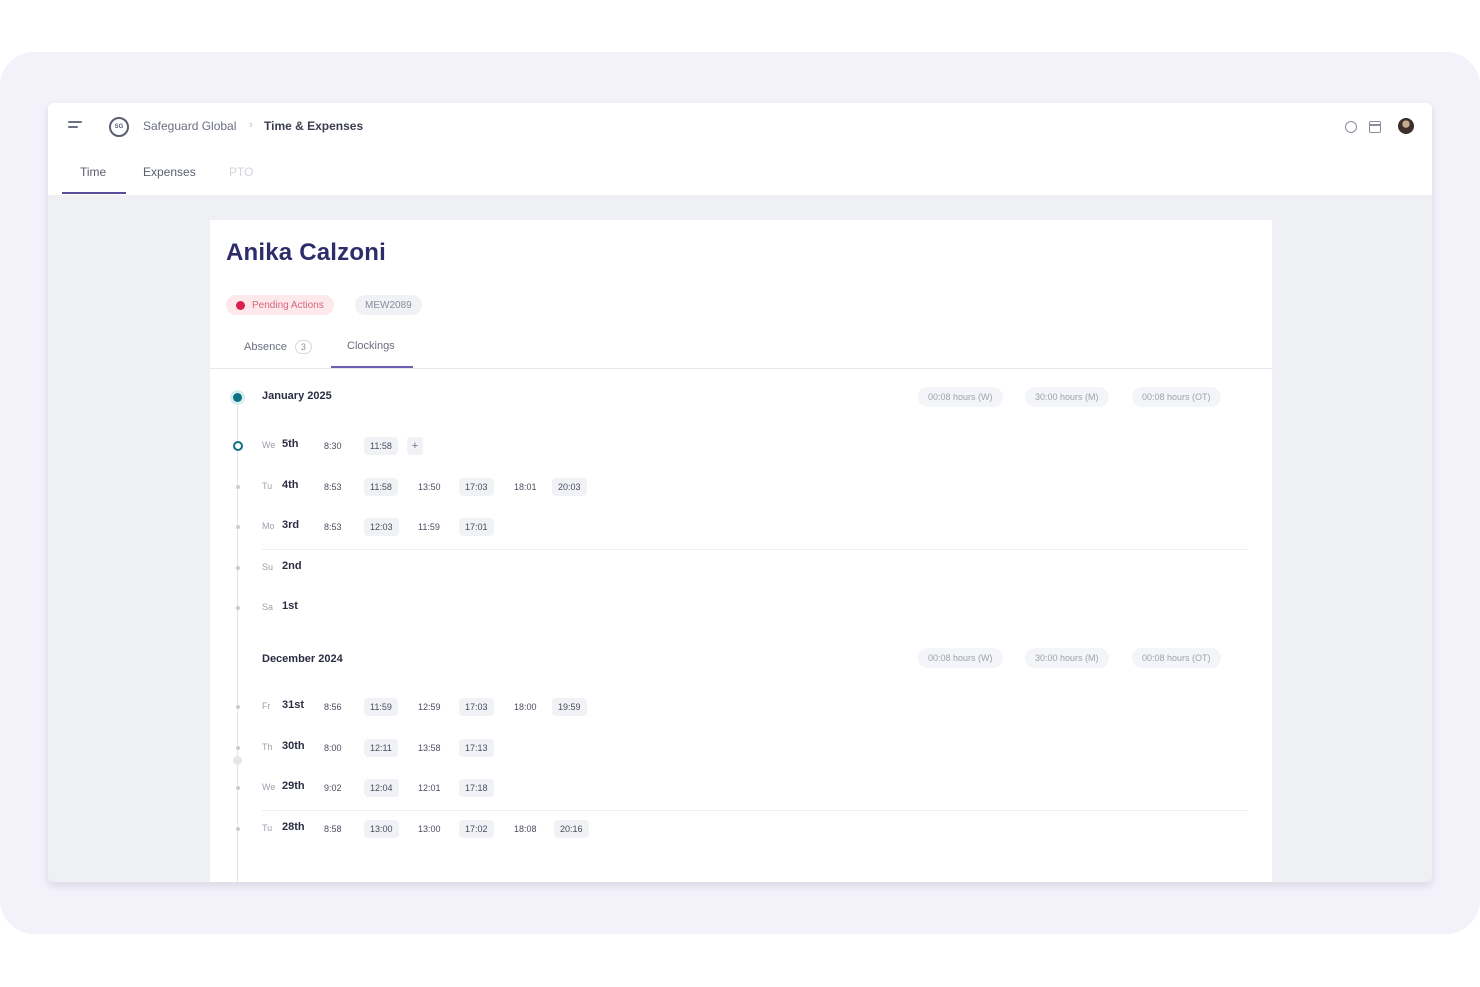 This screenshot has height=987, width=1480. What do you see at coordinates (429, 487) in the screenshot?
I see `clock-entry: 13:50` at bounding box center [429, 487].